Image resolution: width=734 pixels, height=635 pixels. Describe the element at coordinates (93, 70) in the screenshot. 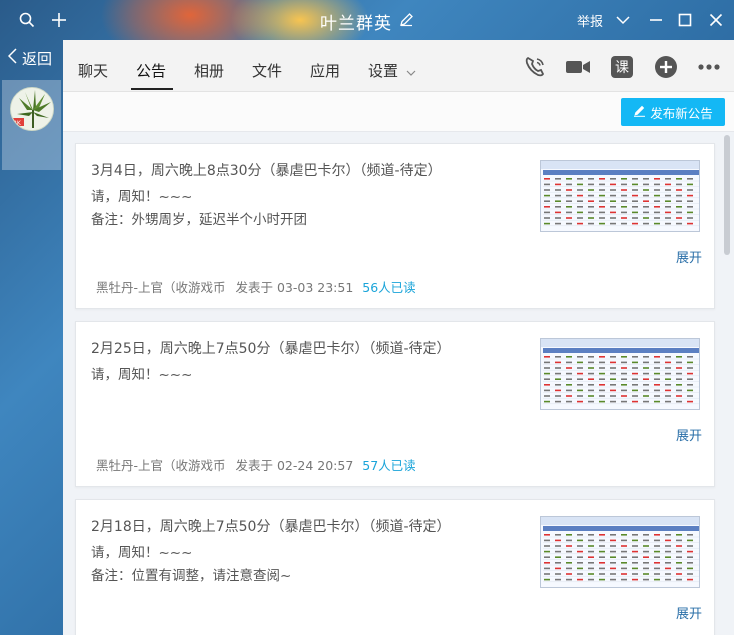

I see `tab-chat: 聊天` at that location.